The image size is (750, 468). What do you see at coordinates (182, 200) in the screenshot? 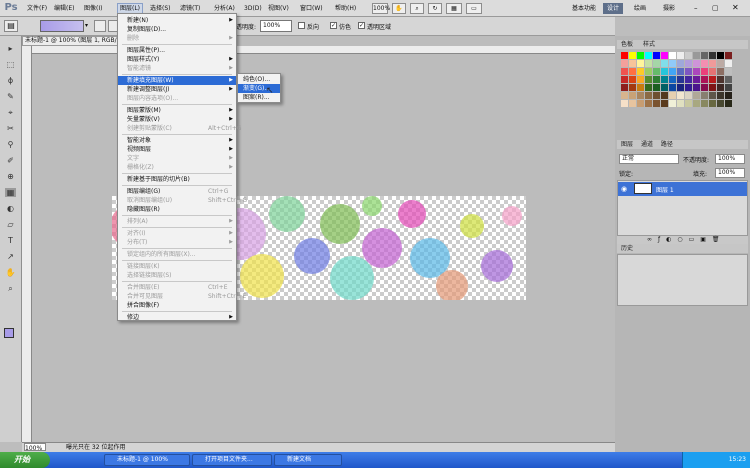
I see `layer-menu-item: 取消图层编组(U) Shift+Ctrl+G` at bounding box center [182, 200].